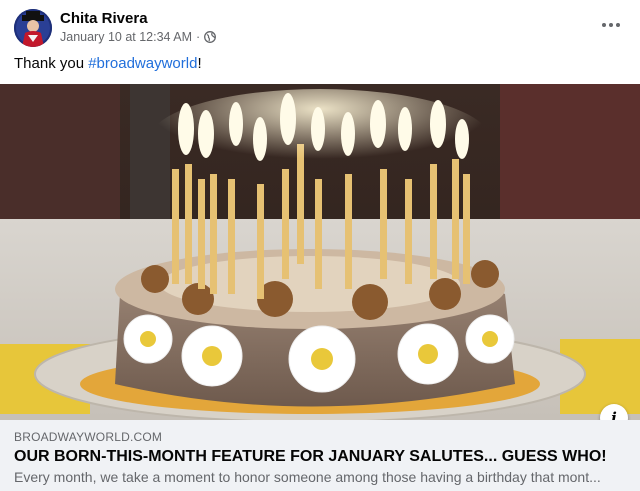  Describe the element at coordinates (104, 18) in the screenshot. I see `author-name: Chita Rivera` at that location.